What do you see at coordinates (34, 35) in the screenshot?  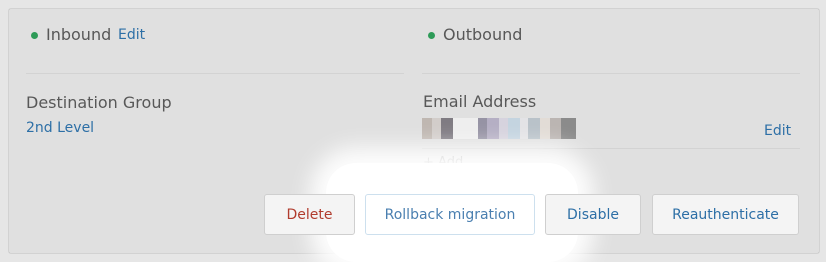 I see `inbound-status-dot` at bounding box center [34, 35].